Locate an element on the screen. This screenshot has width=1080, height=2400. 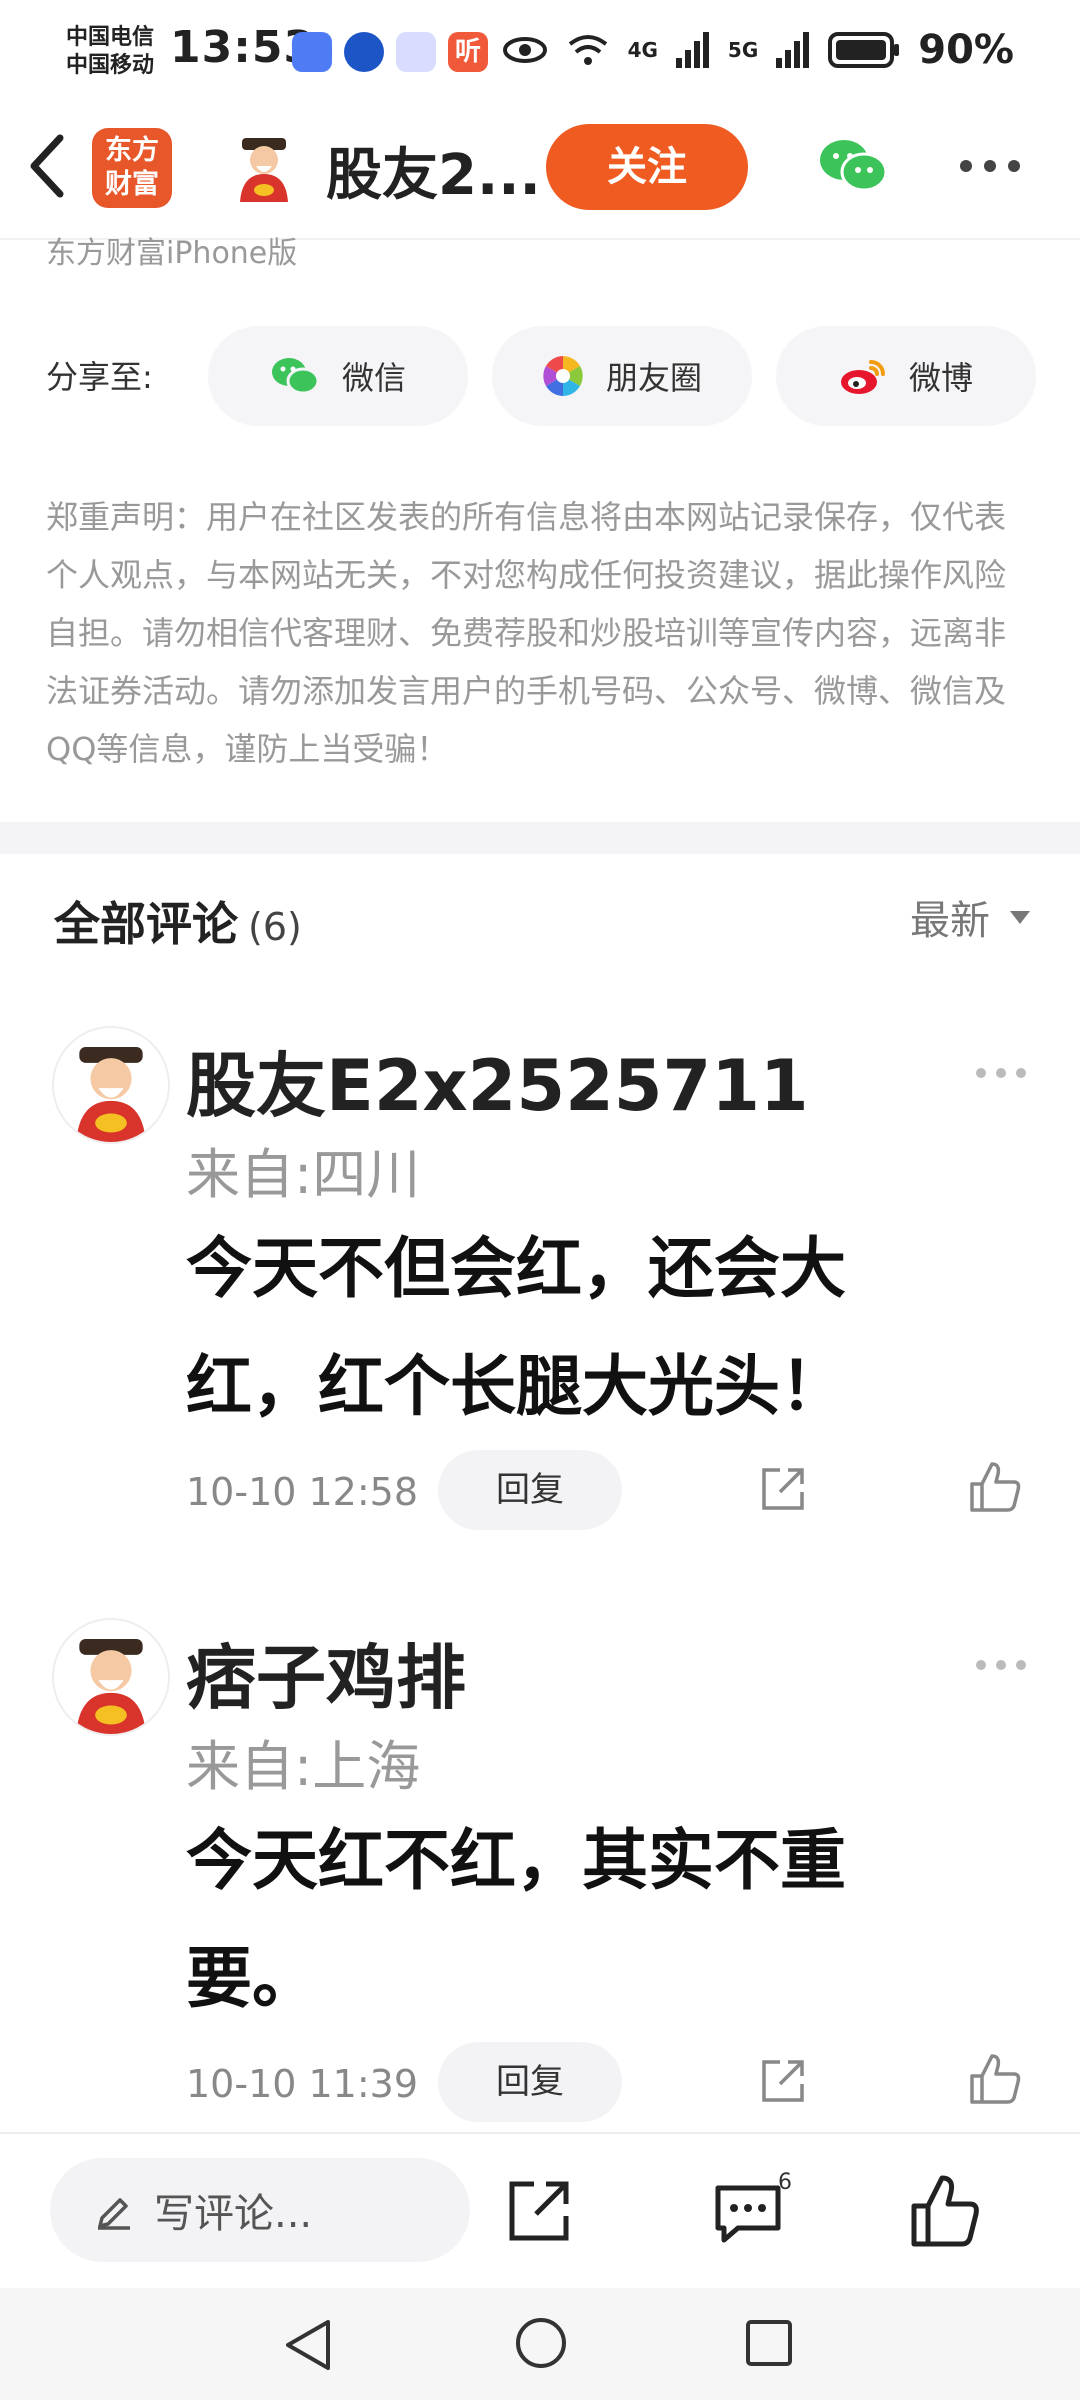
status-indicators: 4G 5G 90% is located at coordinates (758, 50).